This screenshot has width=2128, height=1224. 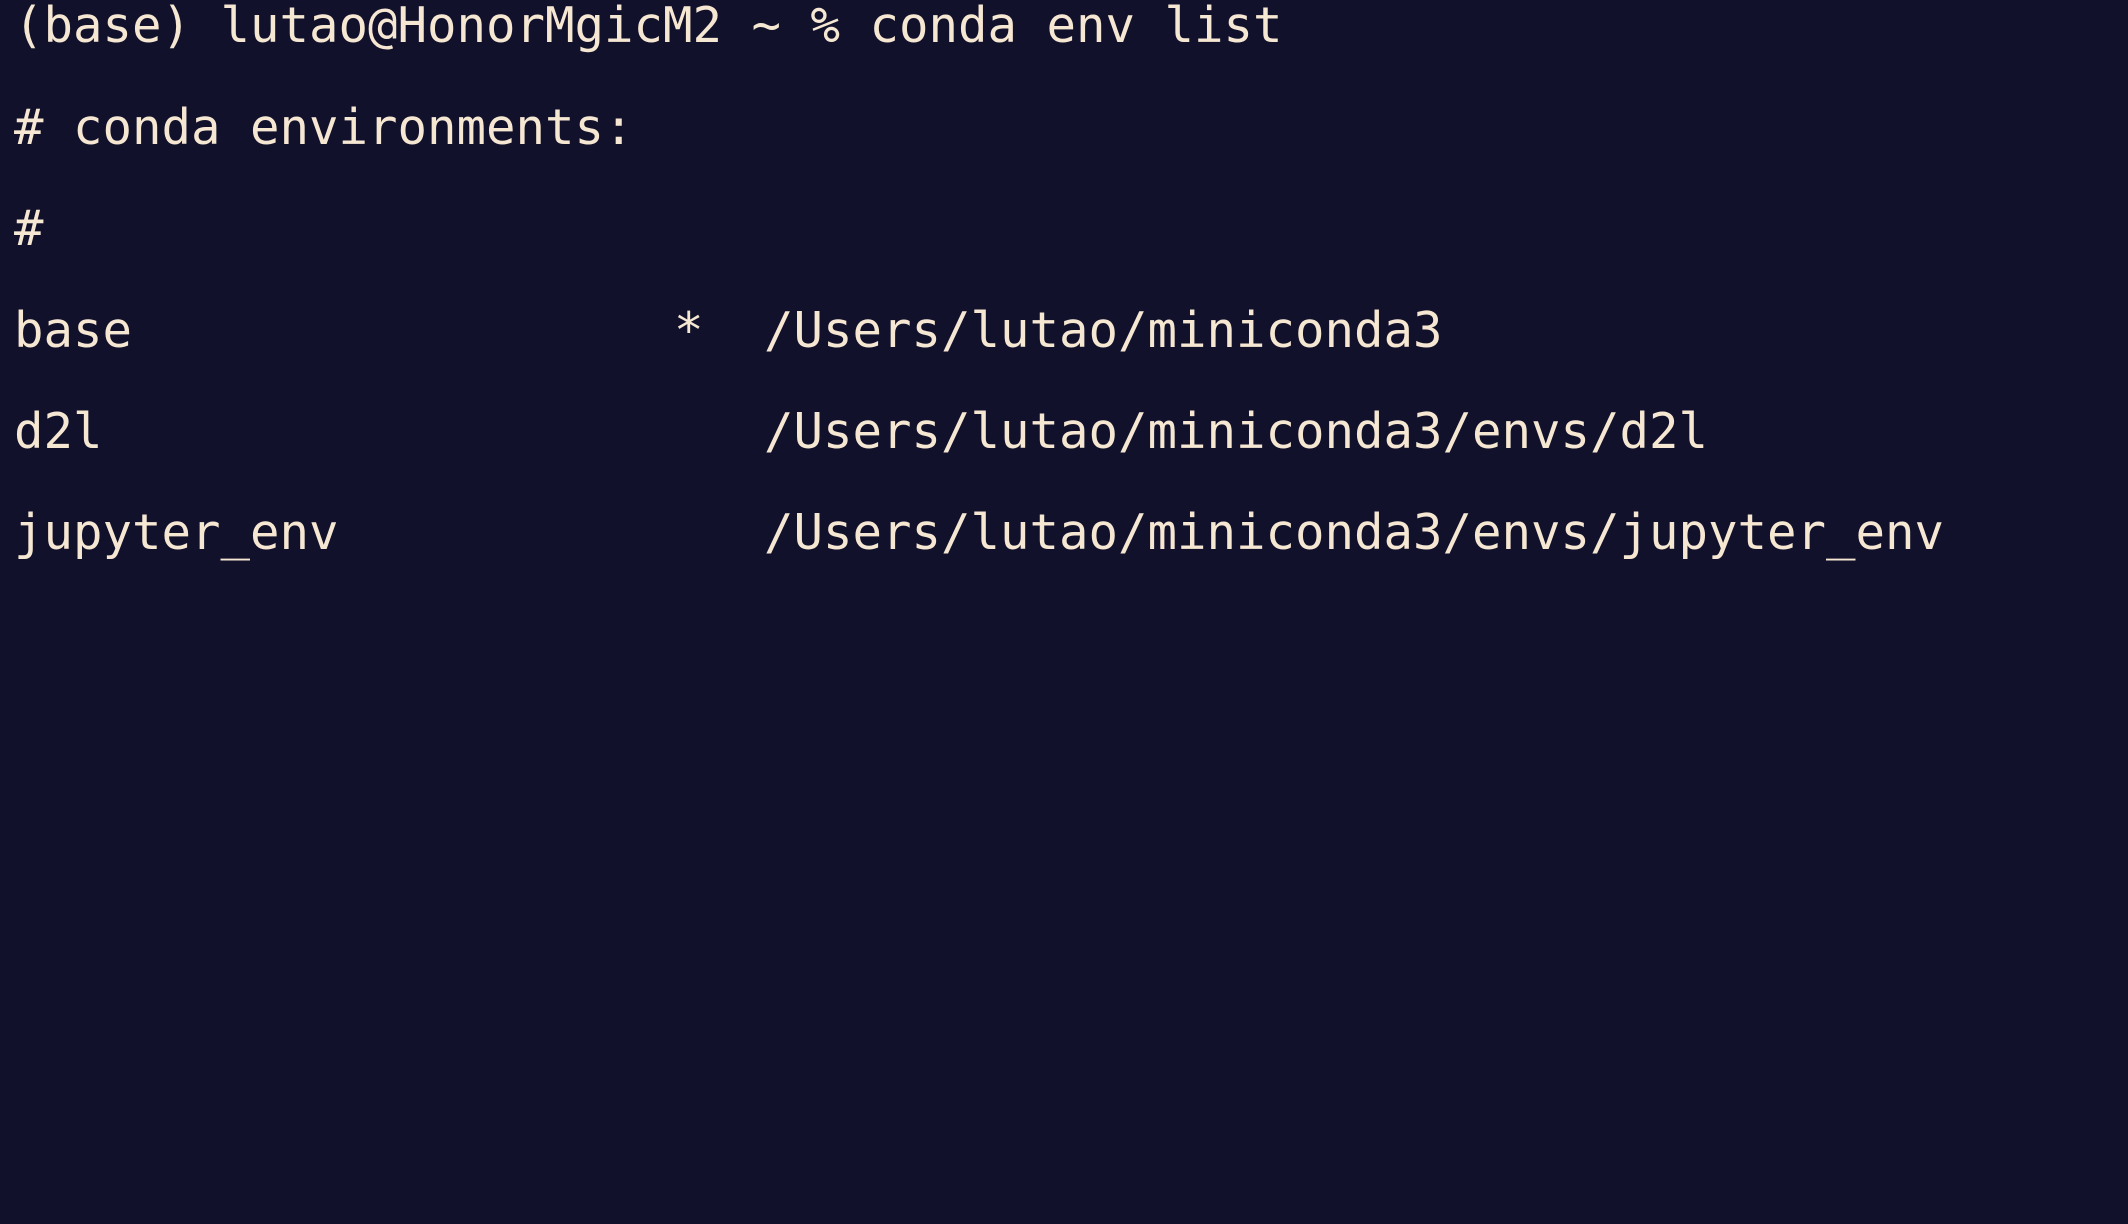 What do you see at coordinates (1236, 431) in the screenshot?
I see `env-path: /Users/lutao/miniconda3/envs/d2l` at bounding box center [1236, 431].